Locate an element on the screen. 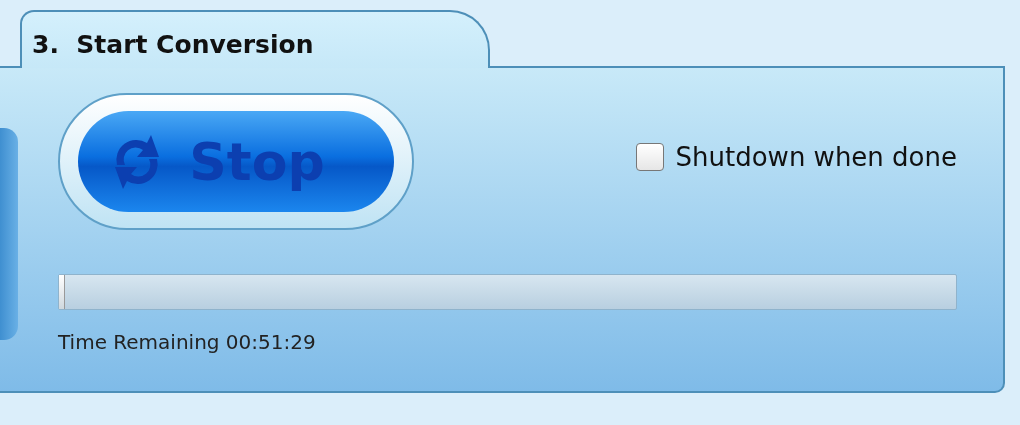 The width and height of the screenshot is (1020, 425). shutdown-checkbox is located at coordinates (649, 156).